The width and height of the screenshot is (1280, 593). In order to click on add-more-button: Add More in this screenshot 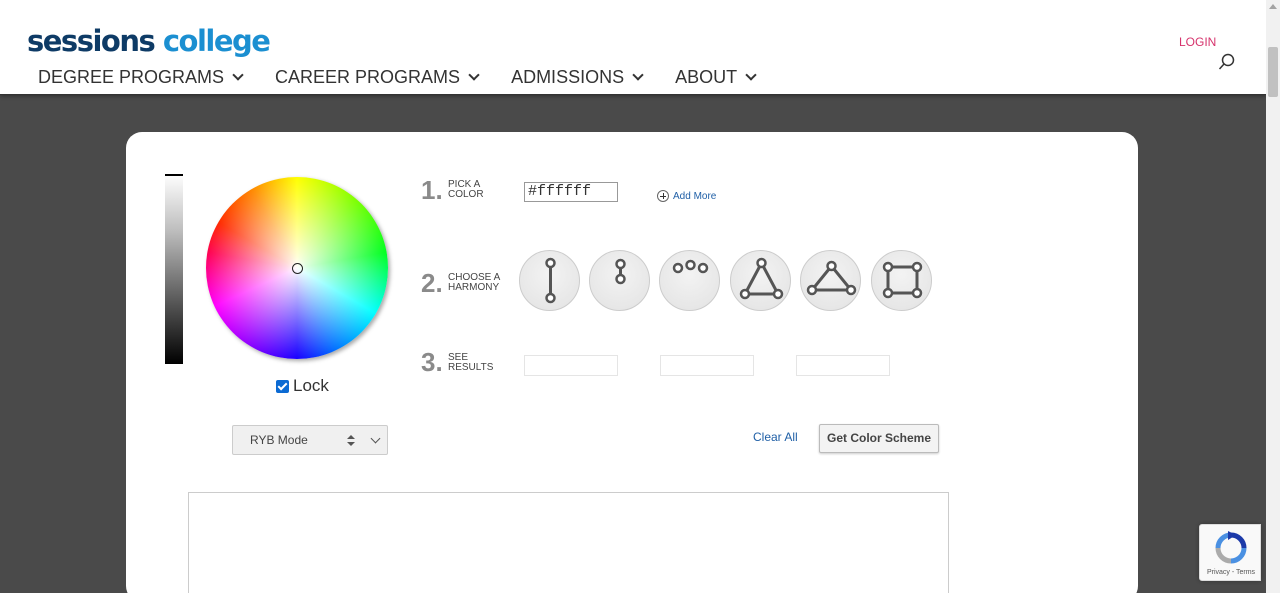, I will do `click(686, 196)`.